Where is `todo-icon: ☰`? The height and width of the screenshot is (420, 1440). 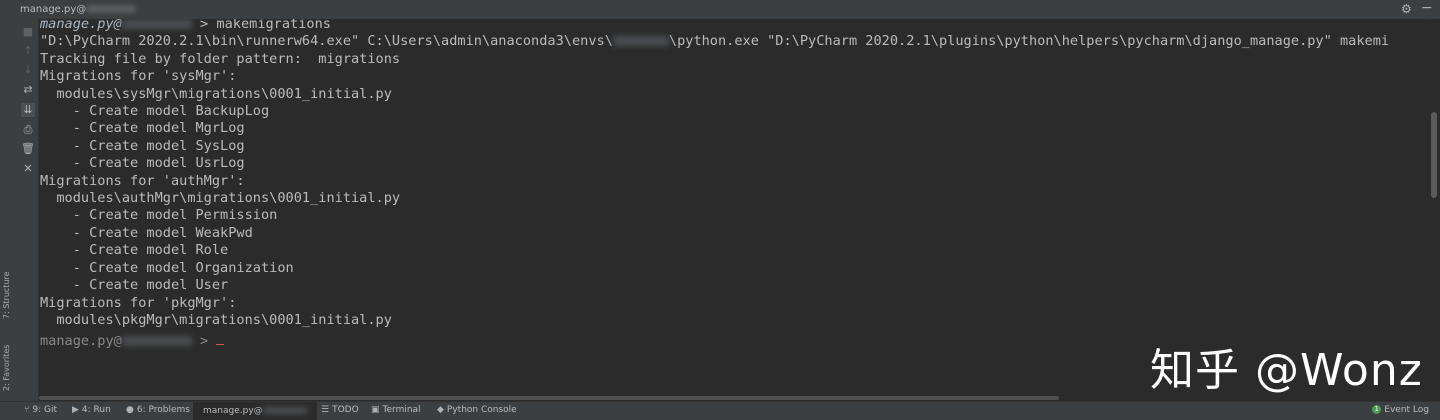 todo-icon: ☰ is located at coordinates (325, 410).